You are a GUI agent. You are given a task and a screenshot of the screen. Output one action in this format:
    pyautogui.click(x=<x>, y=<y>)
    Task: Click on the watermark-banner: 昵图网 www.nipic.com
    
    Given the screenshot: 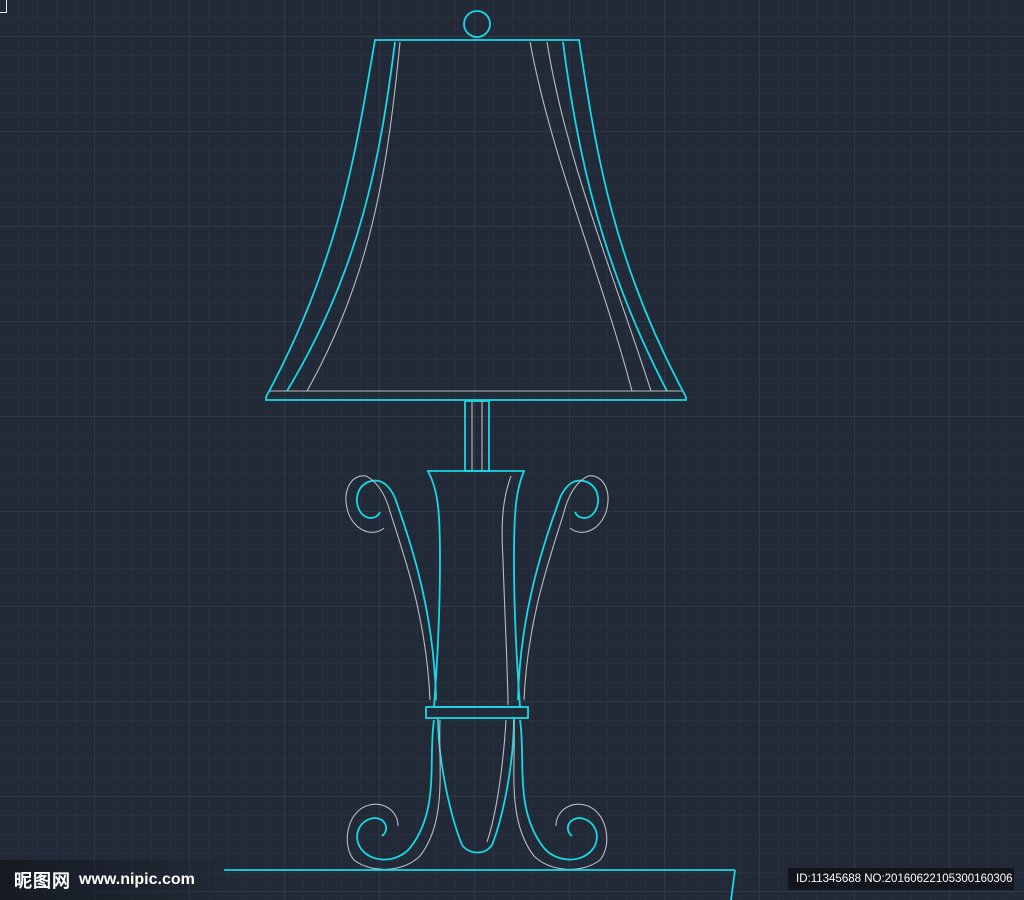 What is the action you would take?
    pyautogui.click(x=120, y=880)
    